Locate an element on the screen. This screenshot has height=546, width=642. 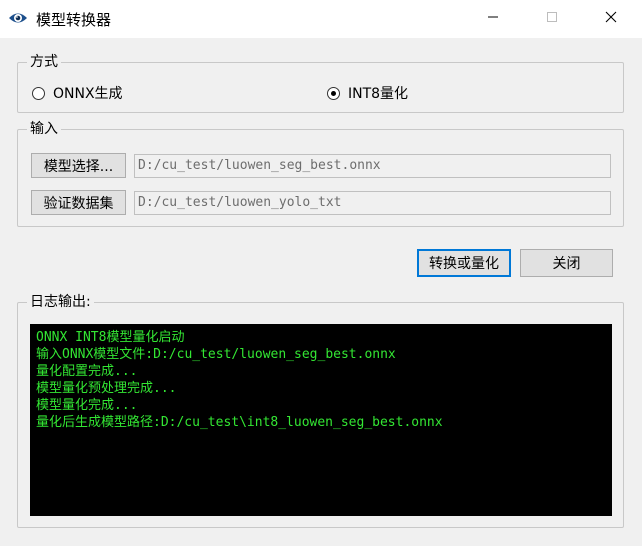
maximize-button is located at coordinates (552, 19).